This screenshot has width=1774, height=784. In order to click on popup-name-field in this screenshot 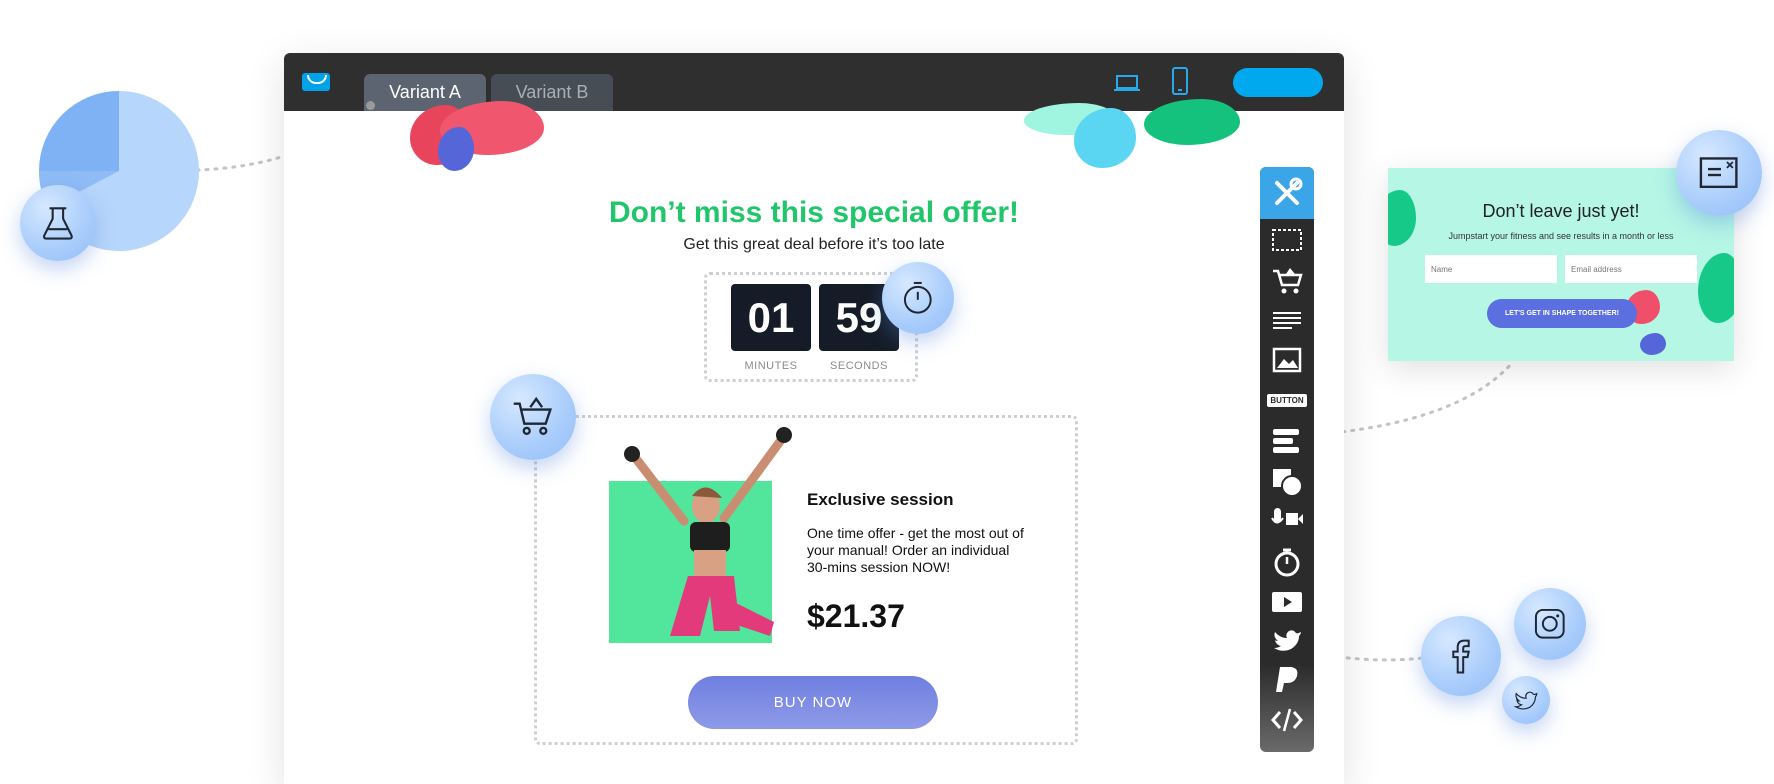, I will do `click(1491, 269)`.